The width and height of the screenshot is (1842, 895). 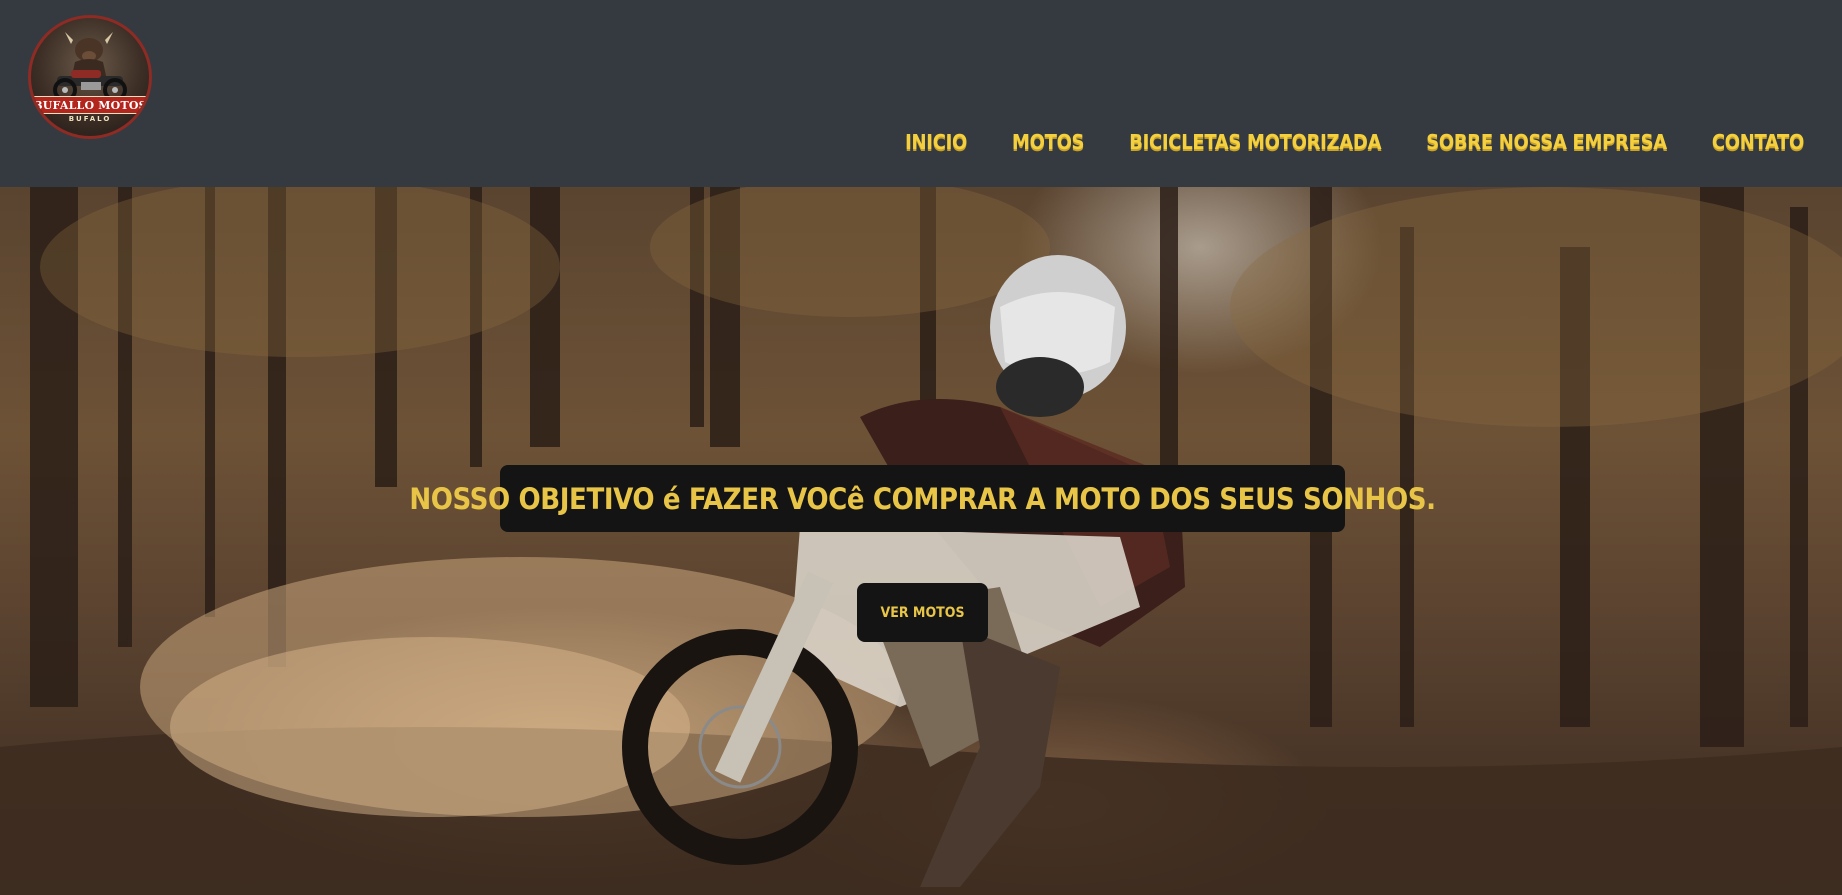 What do you see at coordinates (90, 105) in the screenshot?
I see `logo-brand-text: BUFALLO MOTOS` at bounding box center [90, 105].